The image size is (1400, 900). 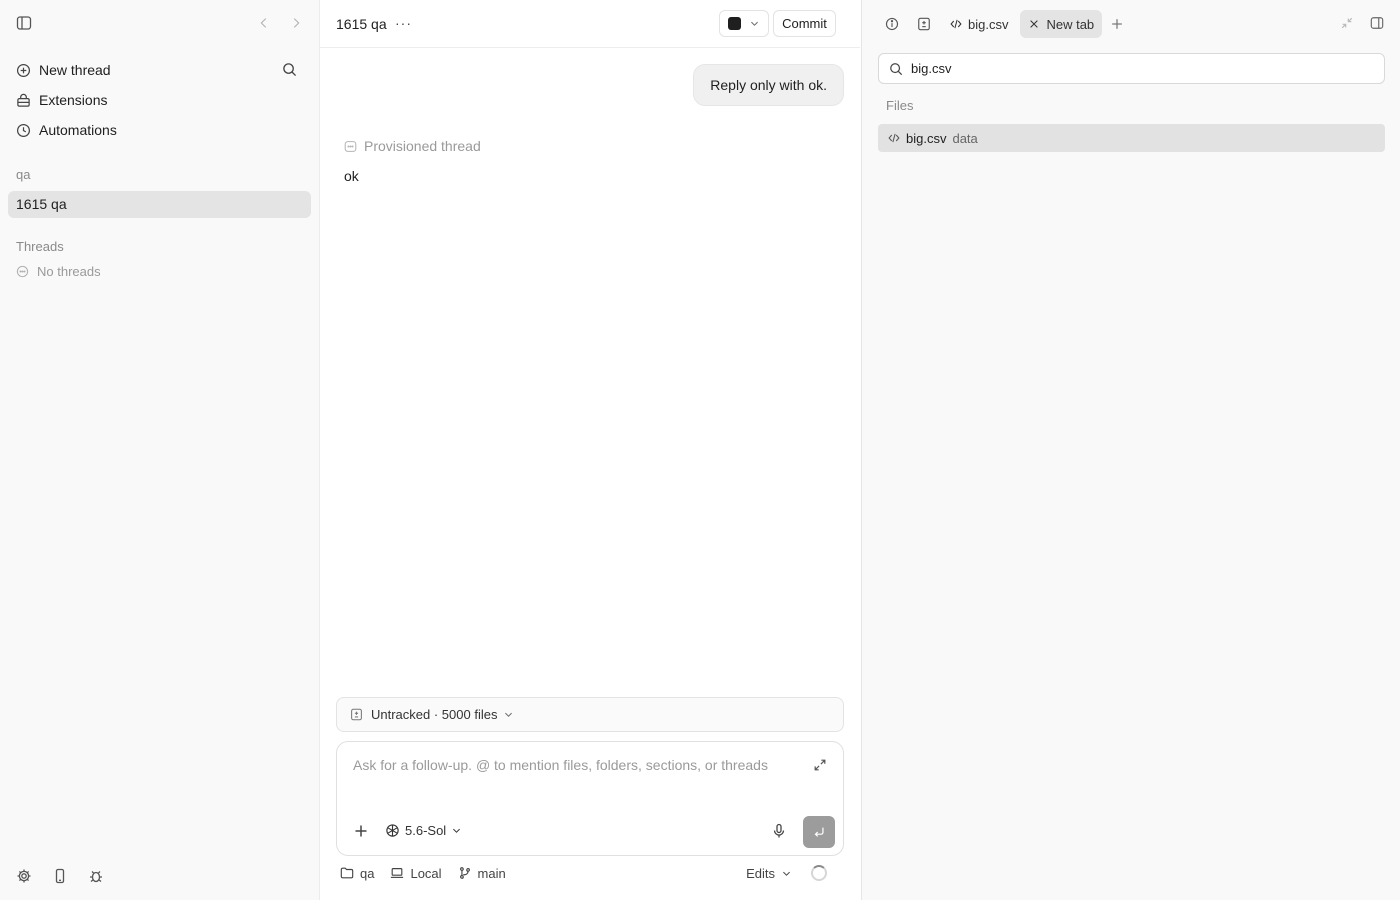 I want to click on sidebar-toggle-icon, so click(x=24, y=23).